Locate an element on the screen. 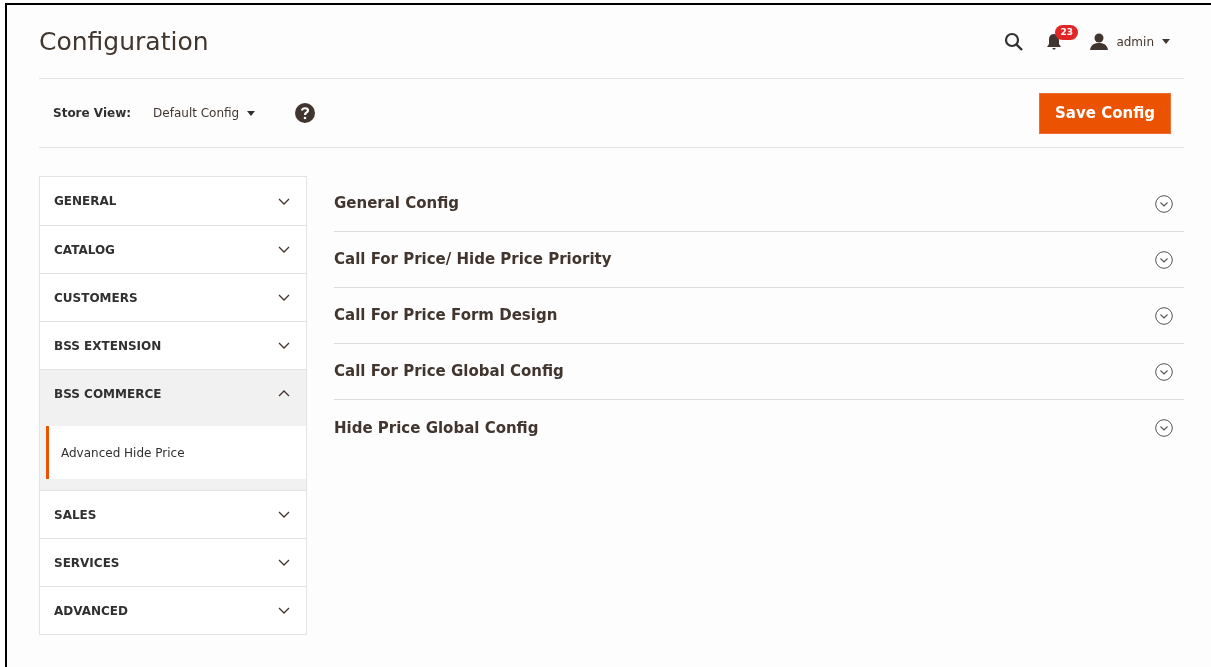  save-config-button: Save Config is located at coordinates (1105, 113).